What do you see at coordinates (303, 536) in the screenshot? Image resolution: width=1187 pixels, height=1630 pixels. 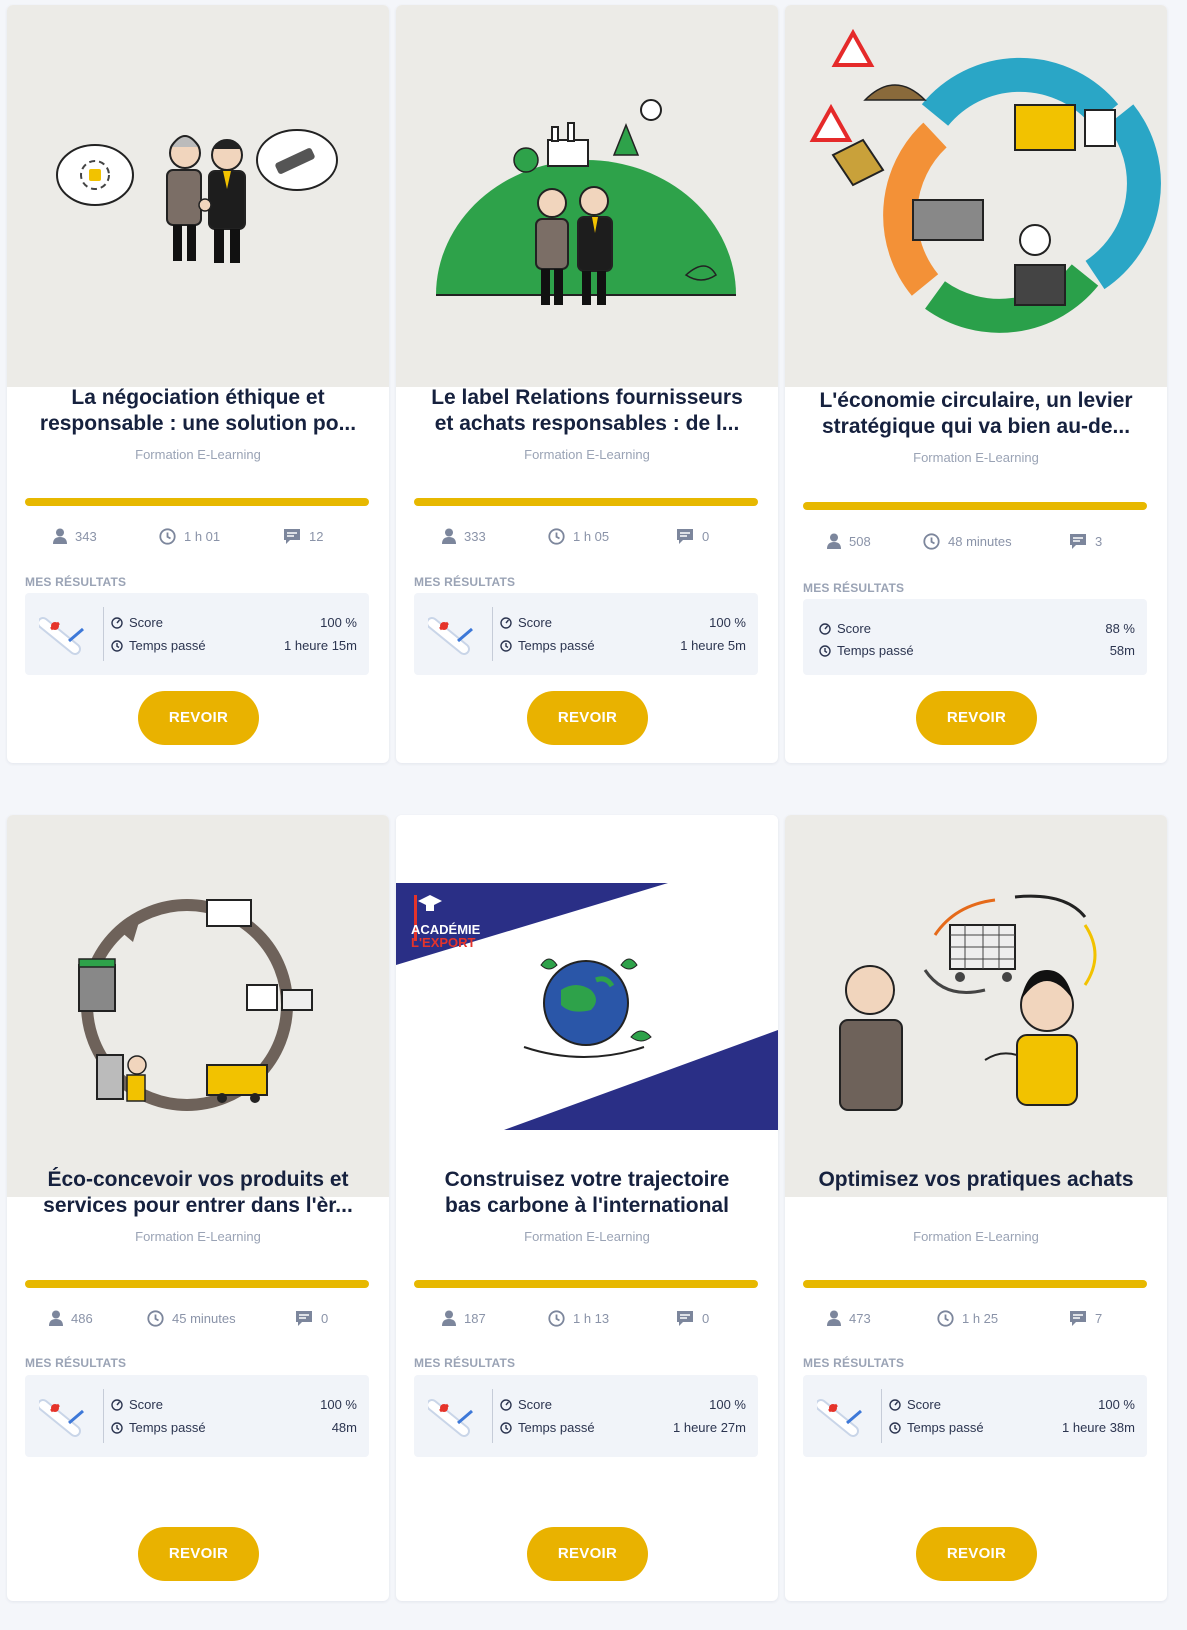 I see `stat-comments: 12` at bounding box center [303, 536].